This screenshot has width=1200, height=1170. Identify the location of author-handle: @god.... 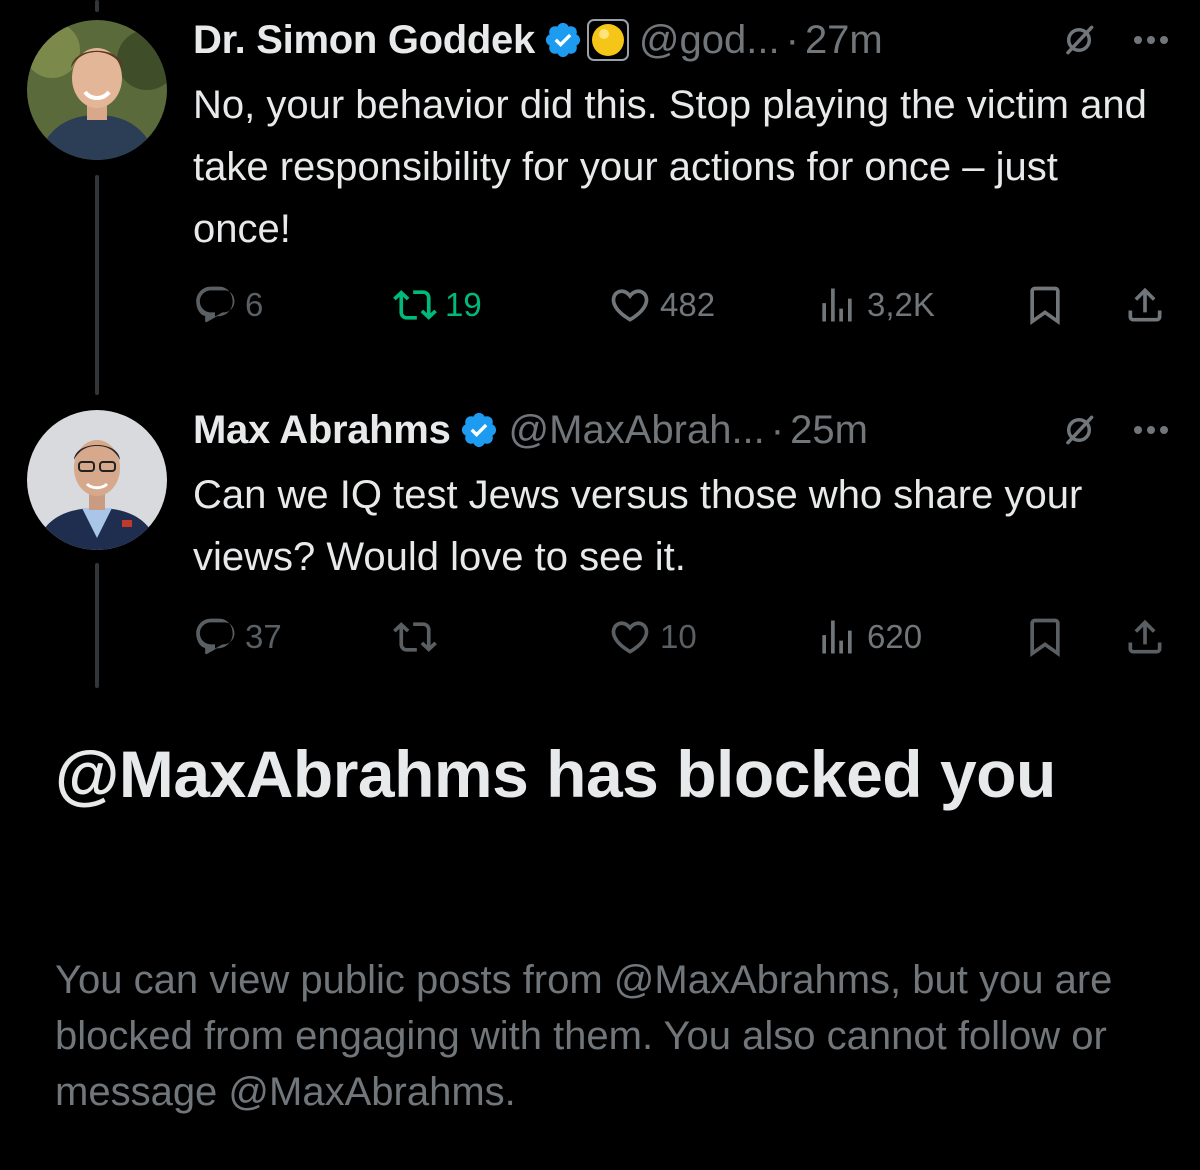
(709, 40).